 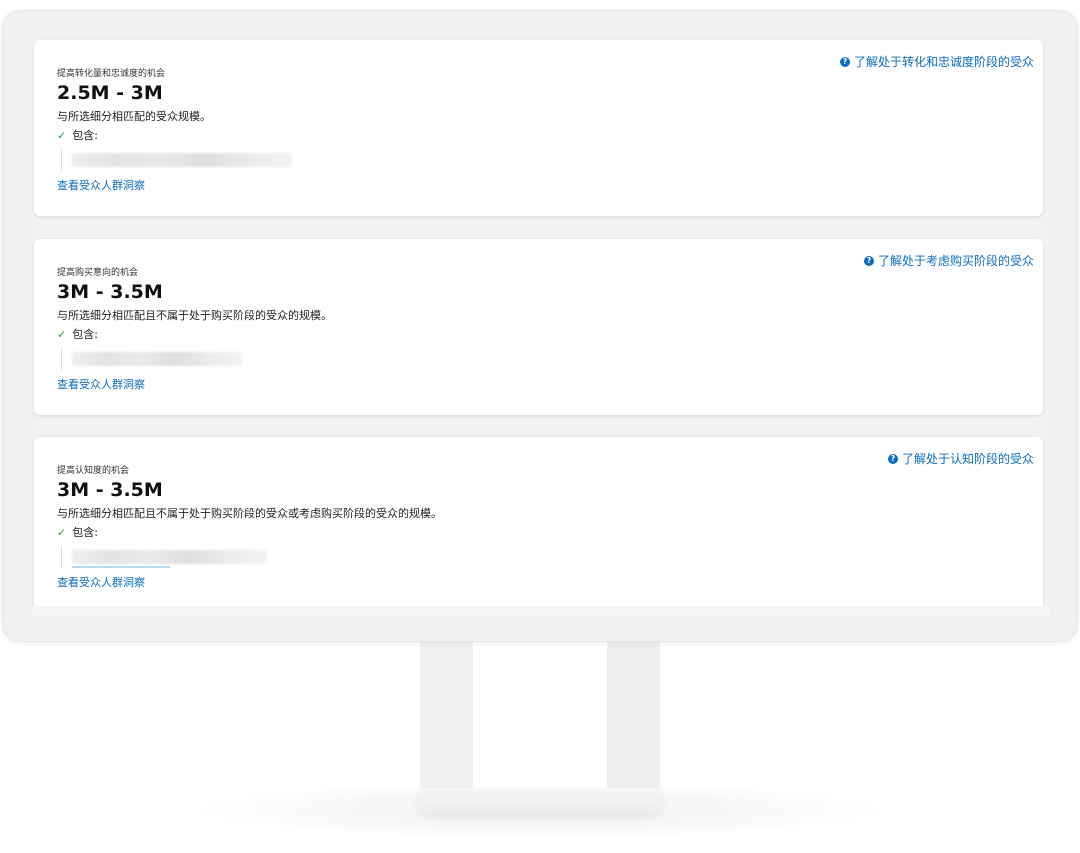 What do you see at coordinates (540, 801) in the screenshot?
I see `monitor-stand-base` at bounding box center [540, 801].